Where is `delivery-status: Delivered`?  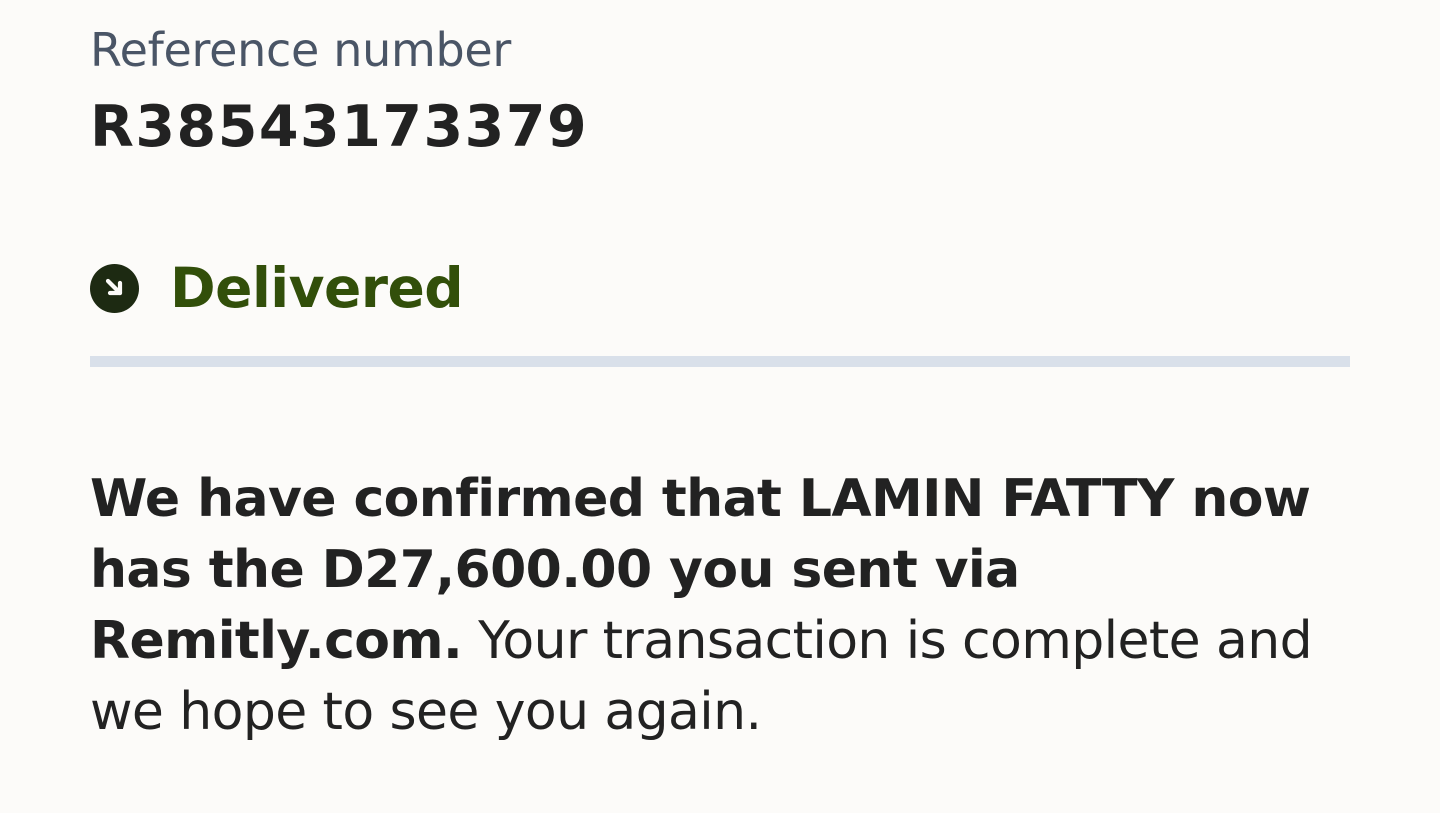
delivery-status: Delivered is located at coordinates (277, 288).